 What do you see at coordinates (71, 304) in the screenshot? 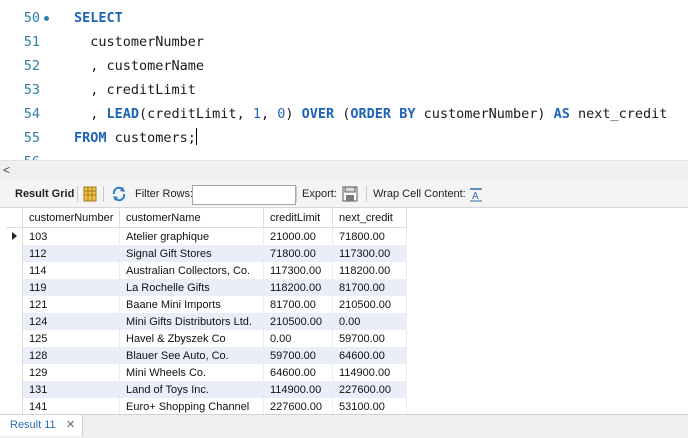
I see `table-cell: 121` at bounding box center [71, 304].